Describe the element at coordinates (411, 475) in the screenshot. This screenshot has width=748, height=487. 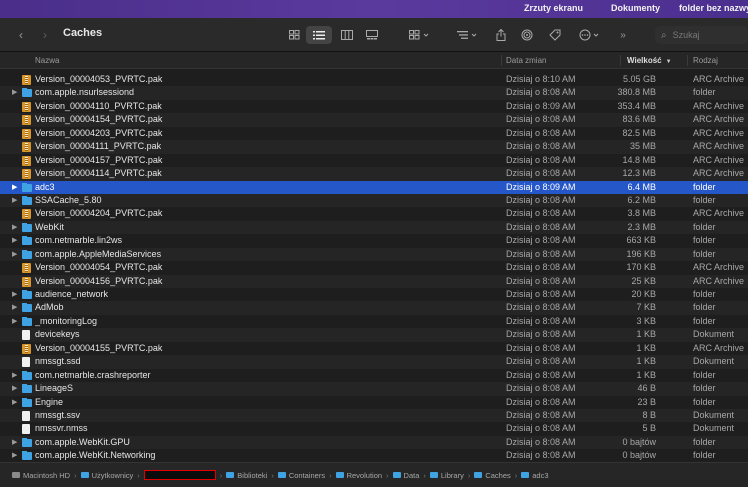
I see `path-item-label: Data` at that location.